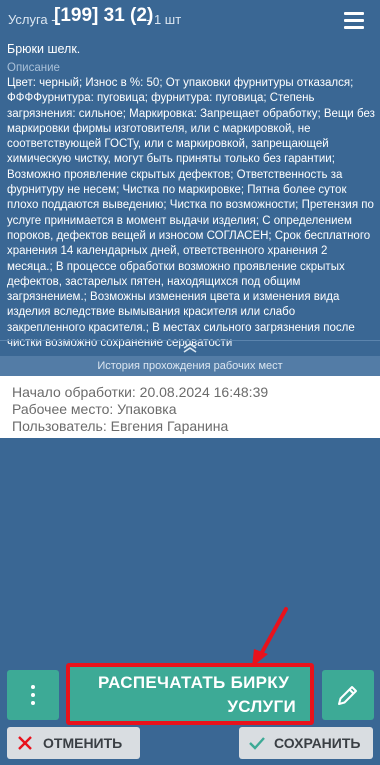 Image resolution: width=380 pixels, height=765 pixels. What do you see at coordinates (354, 21) in the screenshot?
I see `hamburger-menu-icon` at bounding box center [354, 21].